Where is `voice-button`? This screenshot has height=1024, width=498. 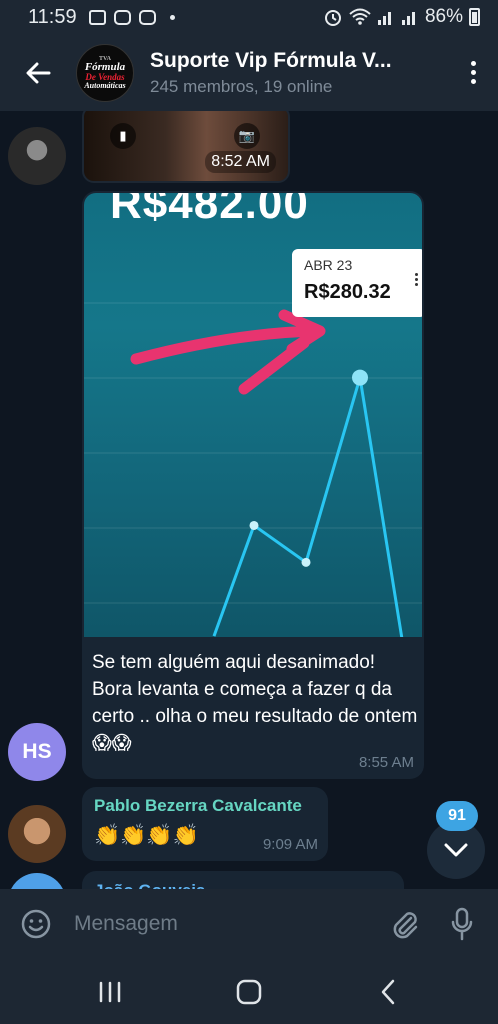
voice-button is located at coordinates (462, 924).